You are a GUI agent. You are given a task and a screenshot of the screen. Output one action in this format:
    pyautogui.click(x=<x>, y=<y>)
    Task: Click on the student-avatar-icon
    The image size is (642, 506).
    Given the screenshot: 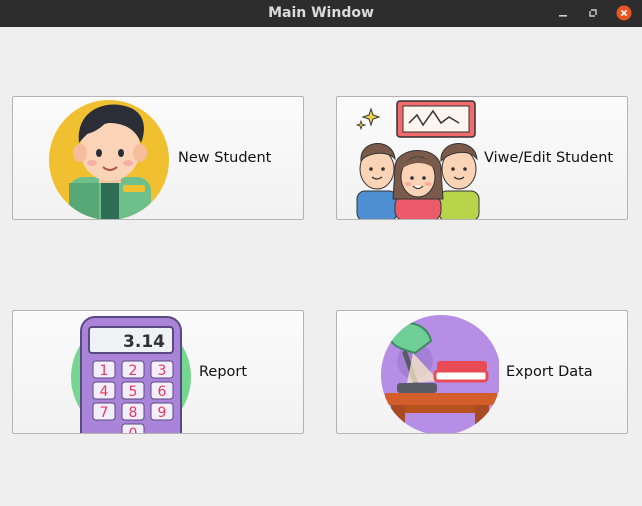 What is the action you would take?
    pyautogui.click(x=109, y=159)
    